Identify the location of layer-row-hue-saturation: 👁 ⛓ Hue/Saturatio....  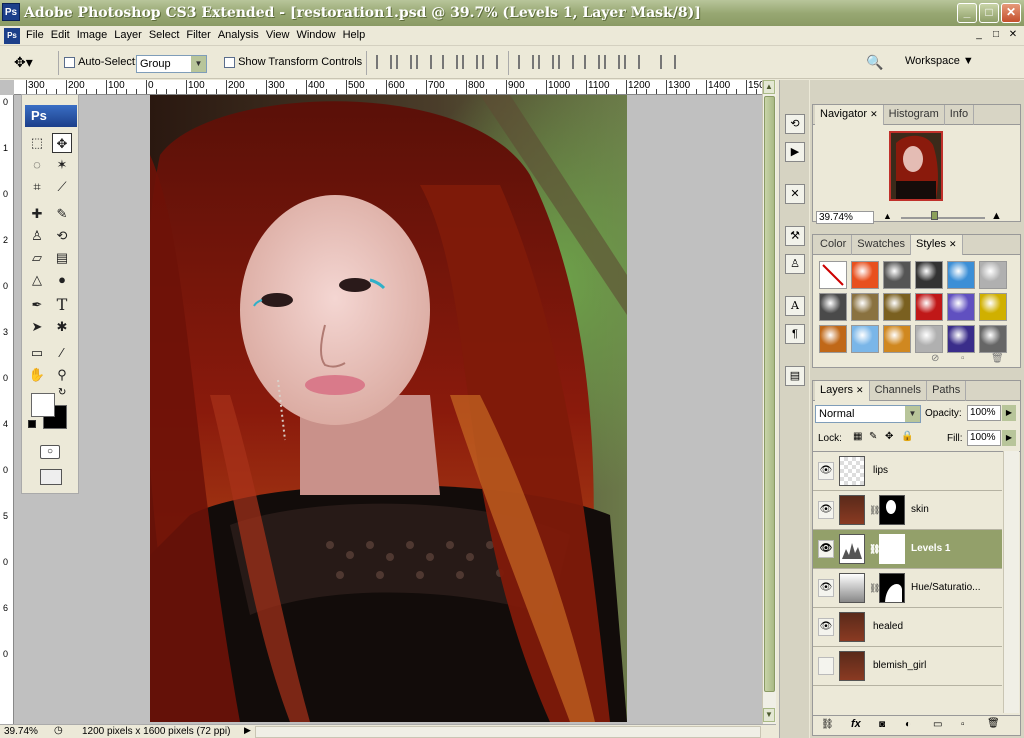
(907, 588).